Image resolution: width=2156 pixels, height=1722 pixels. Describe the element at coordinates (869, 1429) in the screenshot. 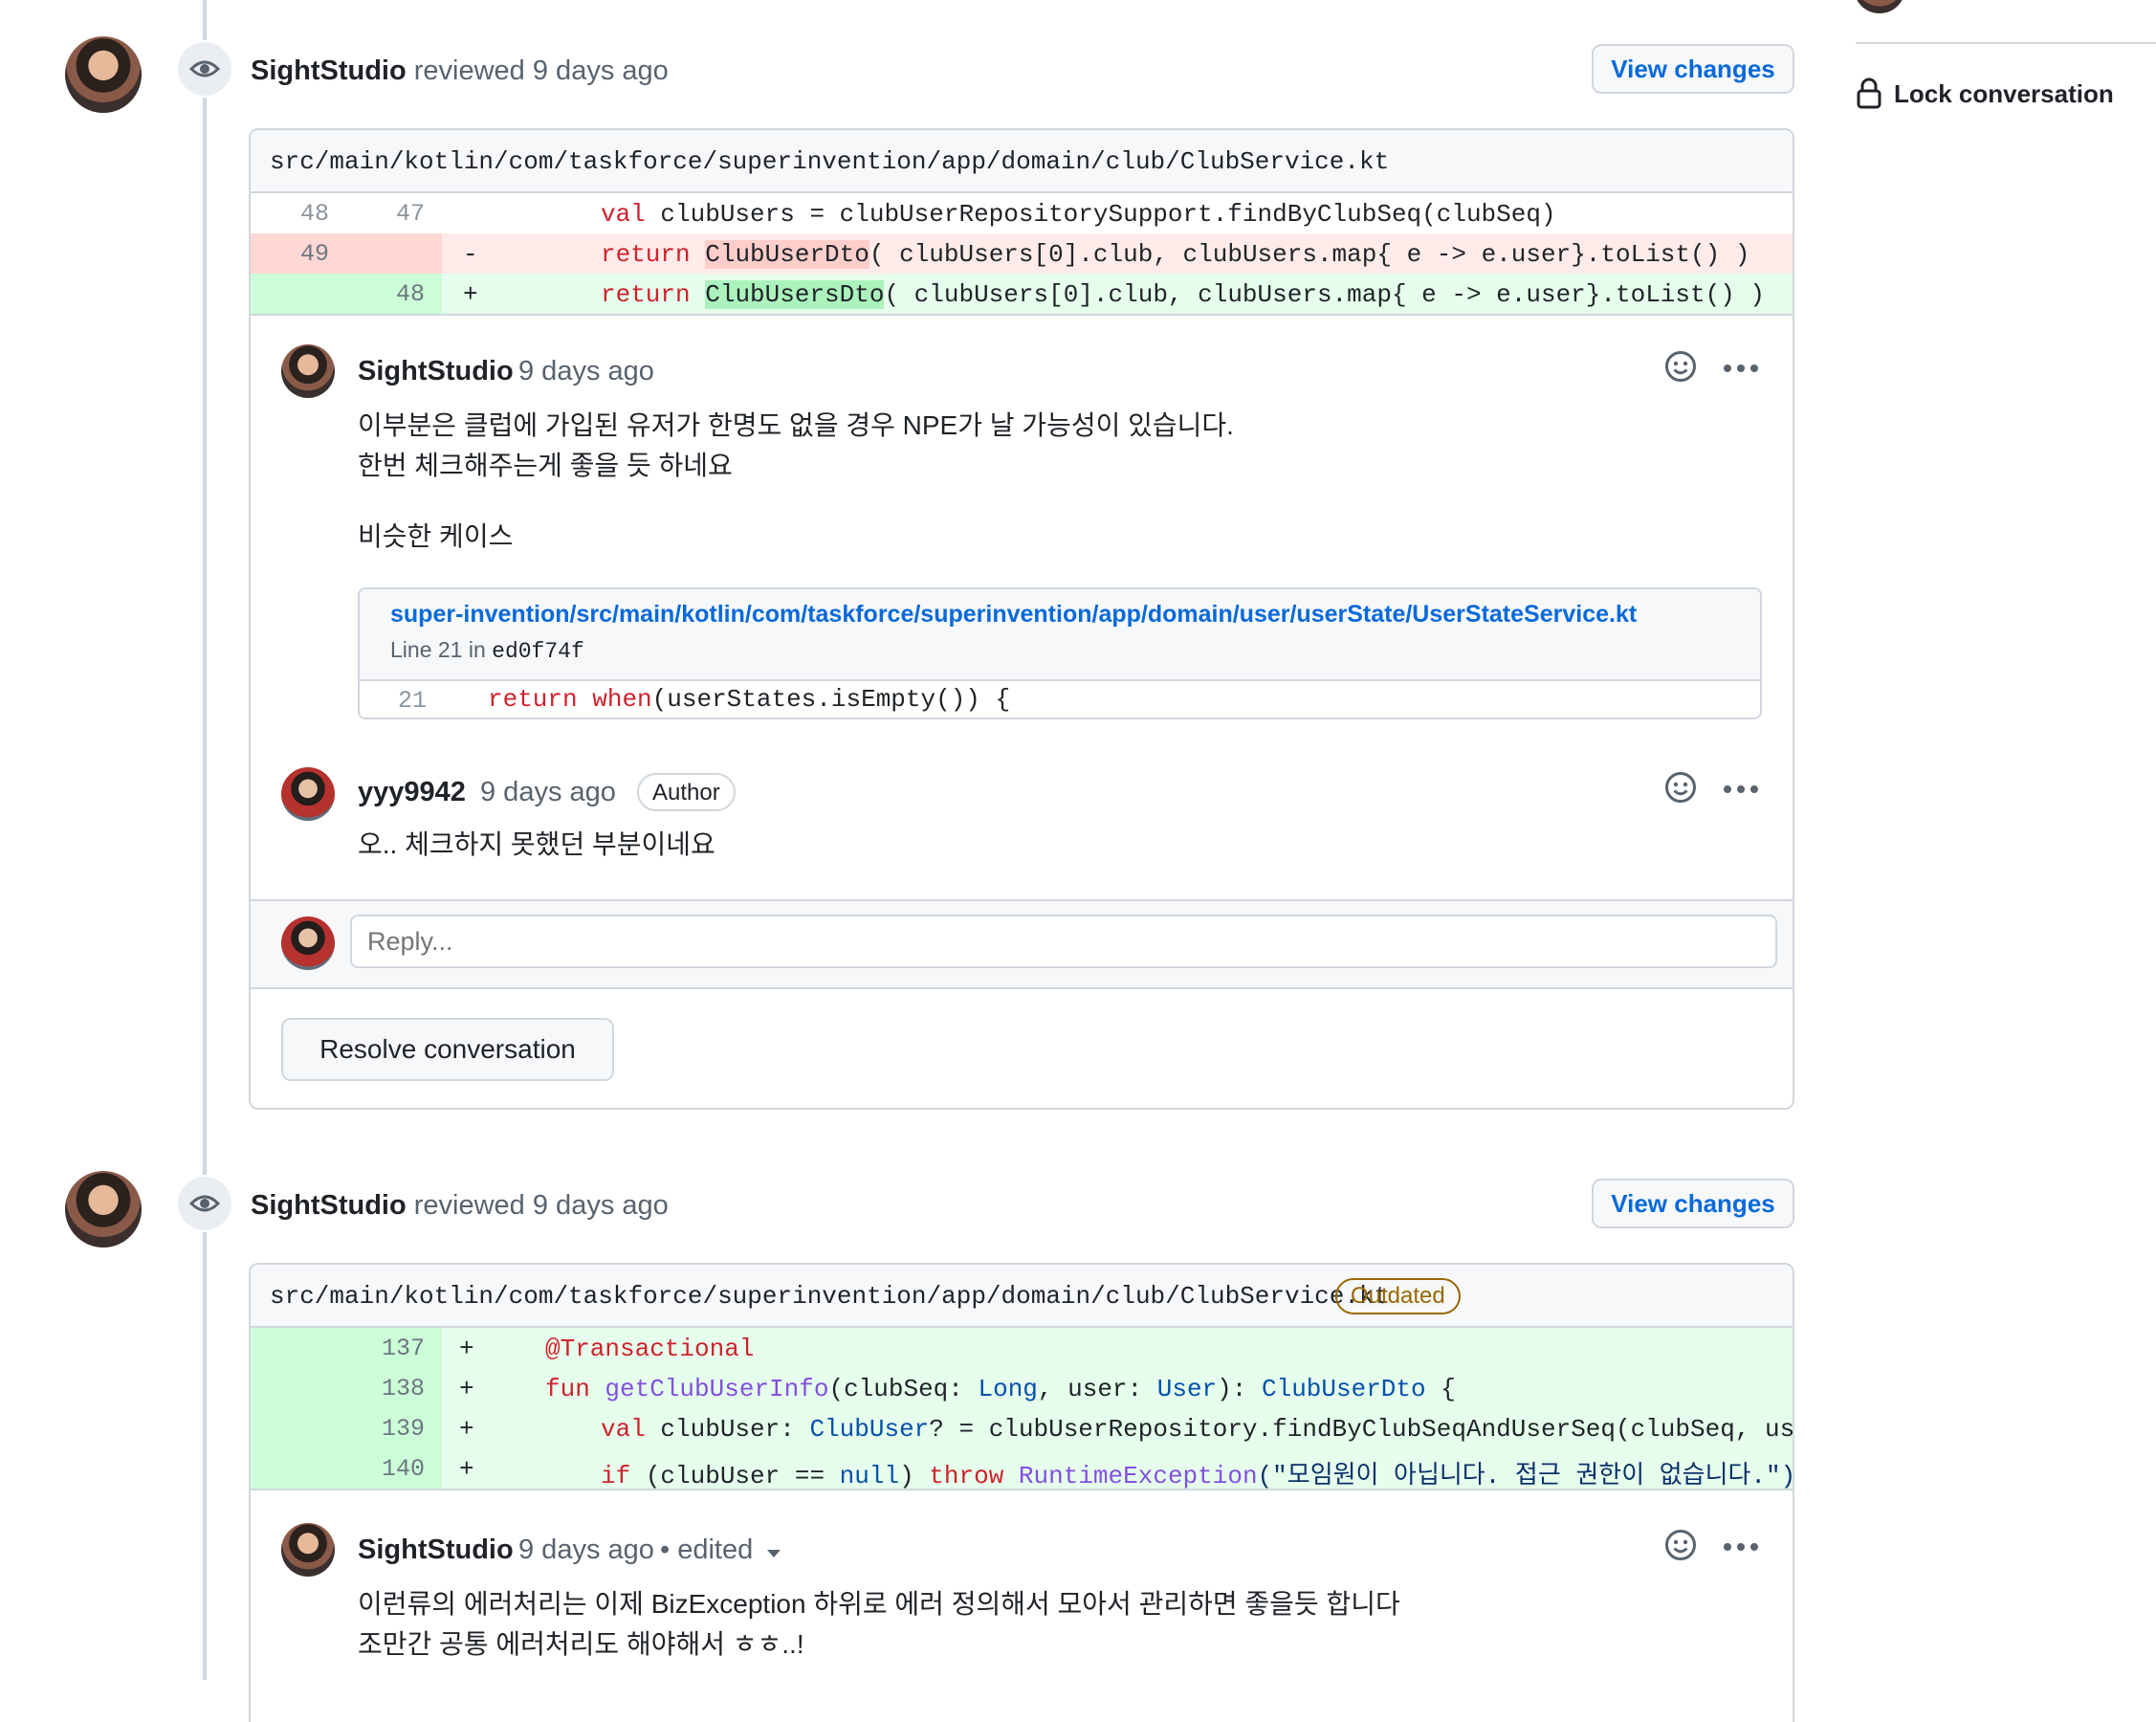

I see `code-type: ClubUser` at that location.